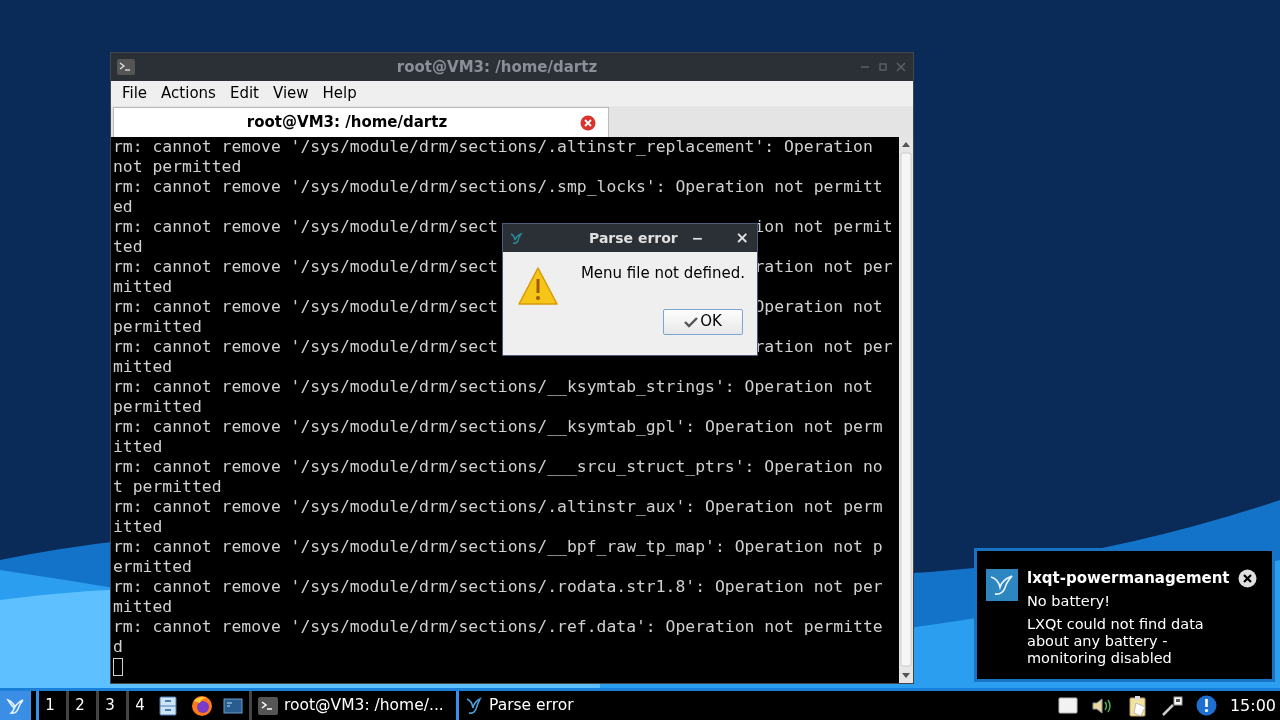  What do you see at coordinates (167, 487) in the screenshot?
I see `terminal-line: t permitted` at bounding box center [167, 487].